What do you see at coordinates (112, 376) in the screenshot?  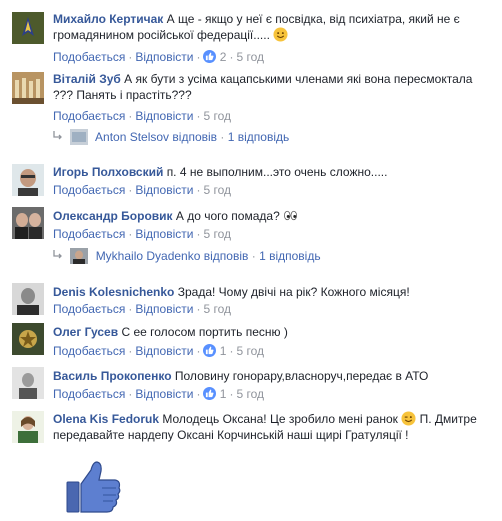 I see `comment-author: Василь Прокопенко` at bounding box center [112, 376].